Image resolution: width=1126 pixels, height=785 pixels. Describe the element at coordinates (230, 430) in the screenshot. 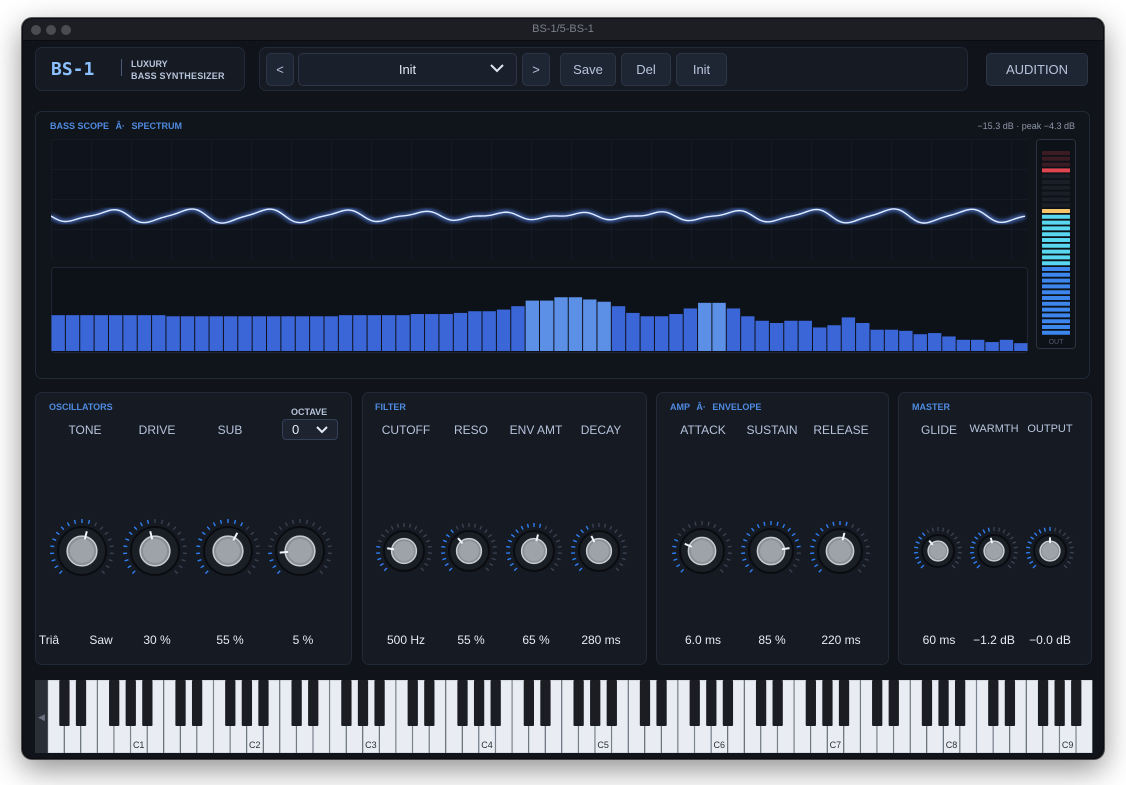

I see `sub-label: SUB` at that location.